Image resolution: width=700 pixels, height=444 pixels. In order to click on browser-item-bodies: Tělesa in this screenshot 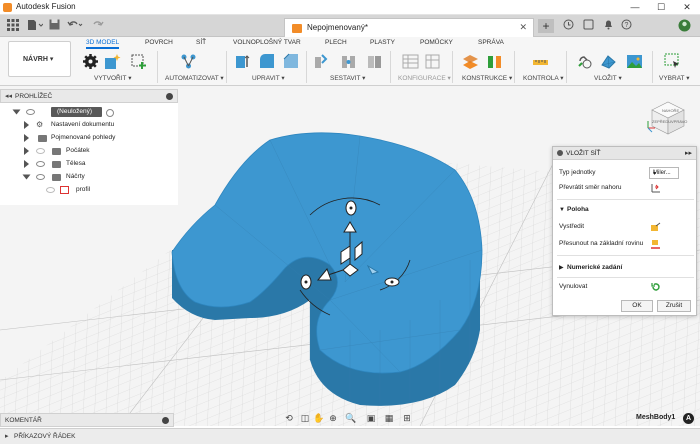, I will do `click(89, 164)`.